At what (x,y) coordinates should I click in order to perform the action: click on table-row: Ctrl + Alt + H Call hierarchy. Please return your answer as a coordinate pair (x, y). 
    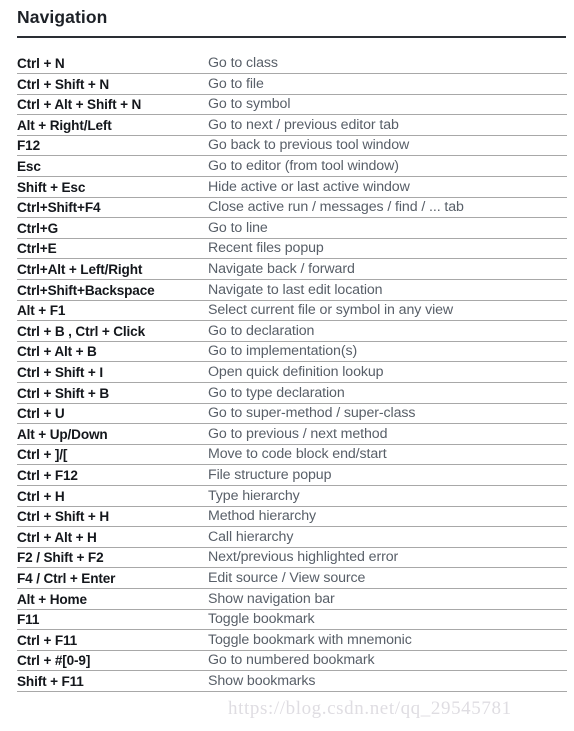
    Looking at the image, I should click on (292, 537).